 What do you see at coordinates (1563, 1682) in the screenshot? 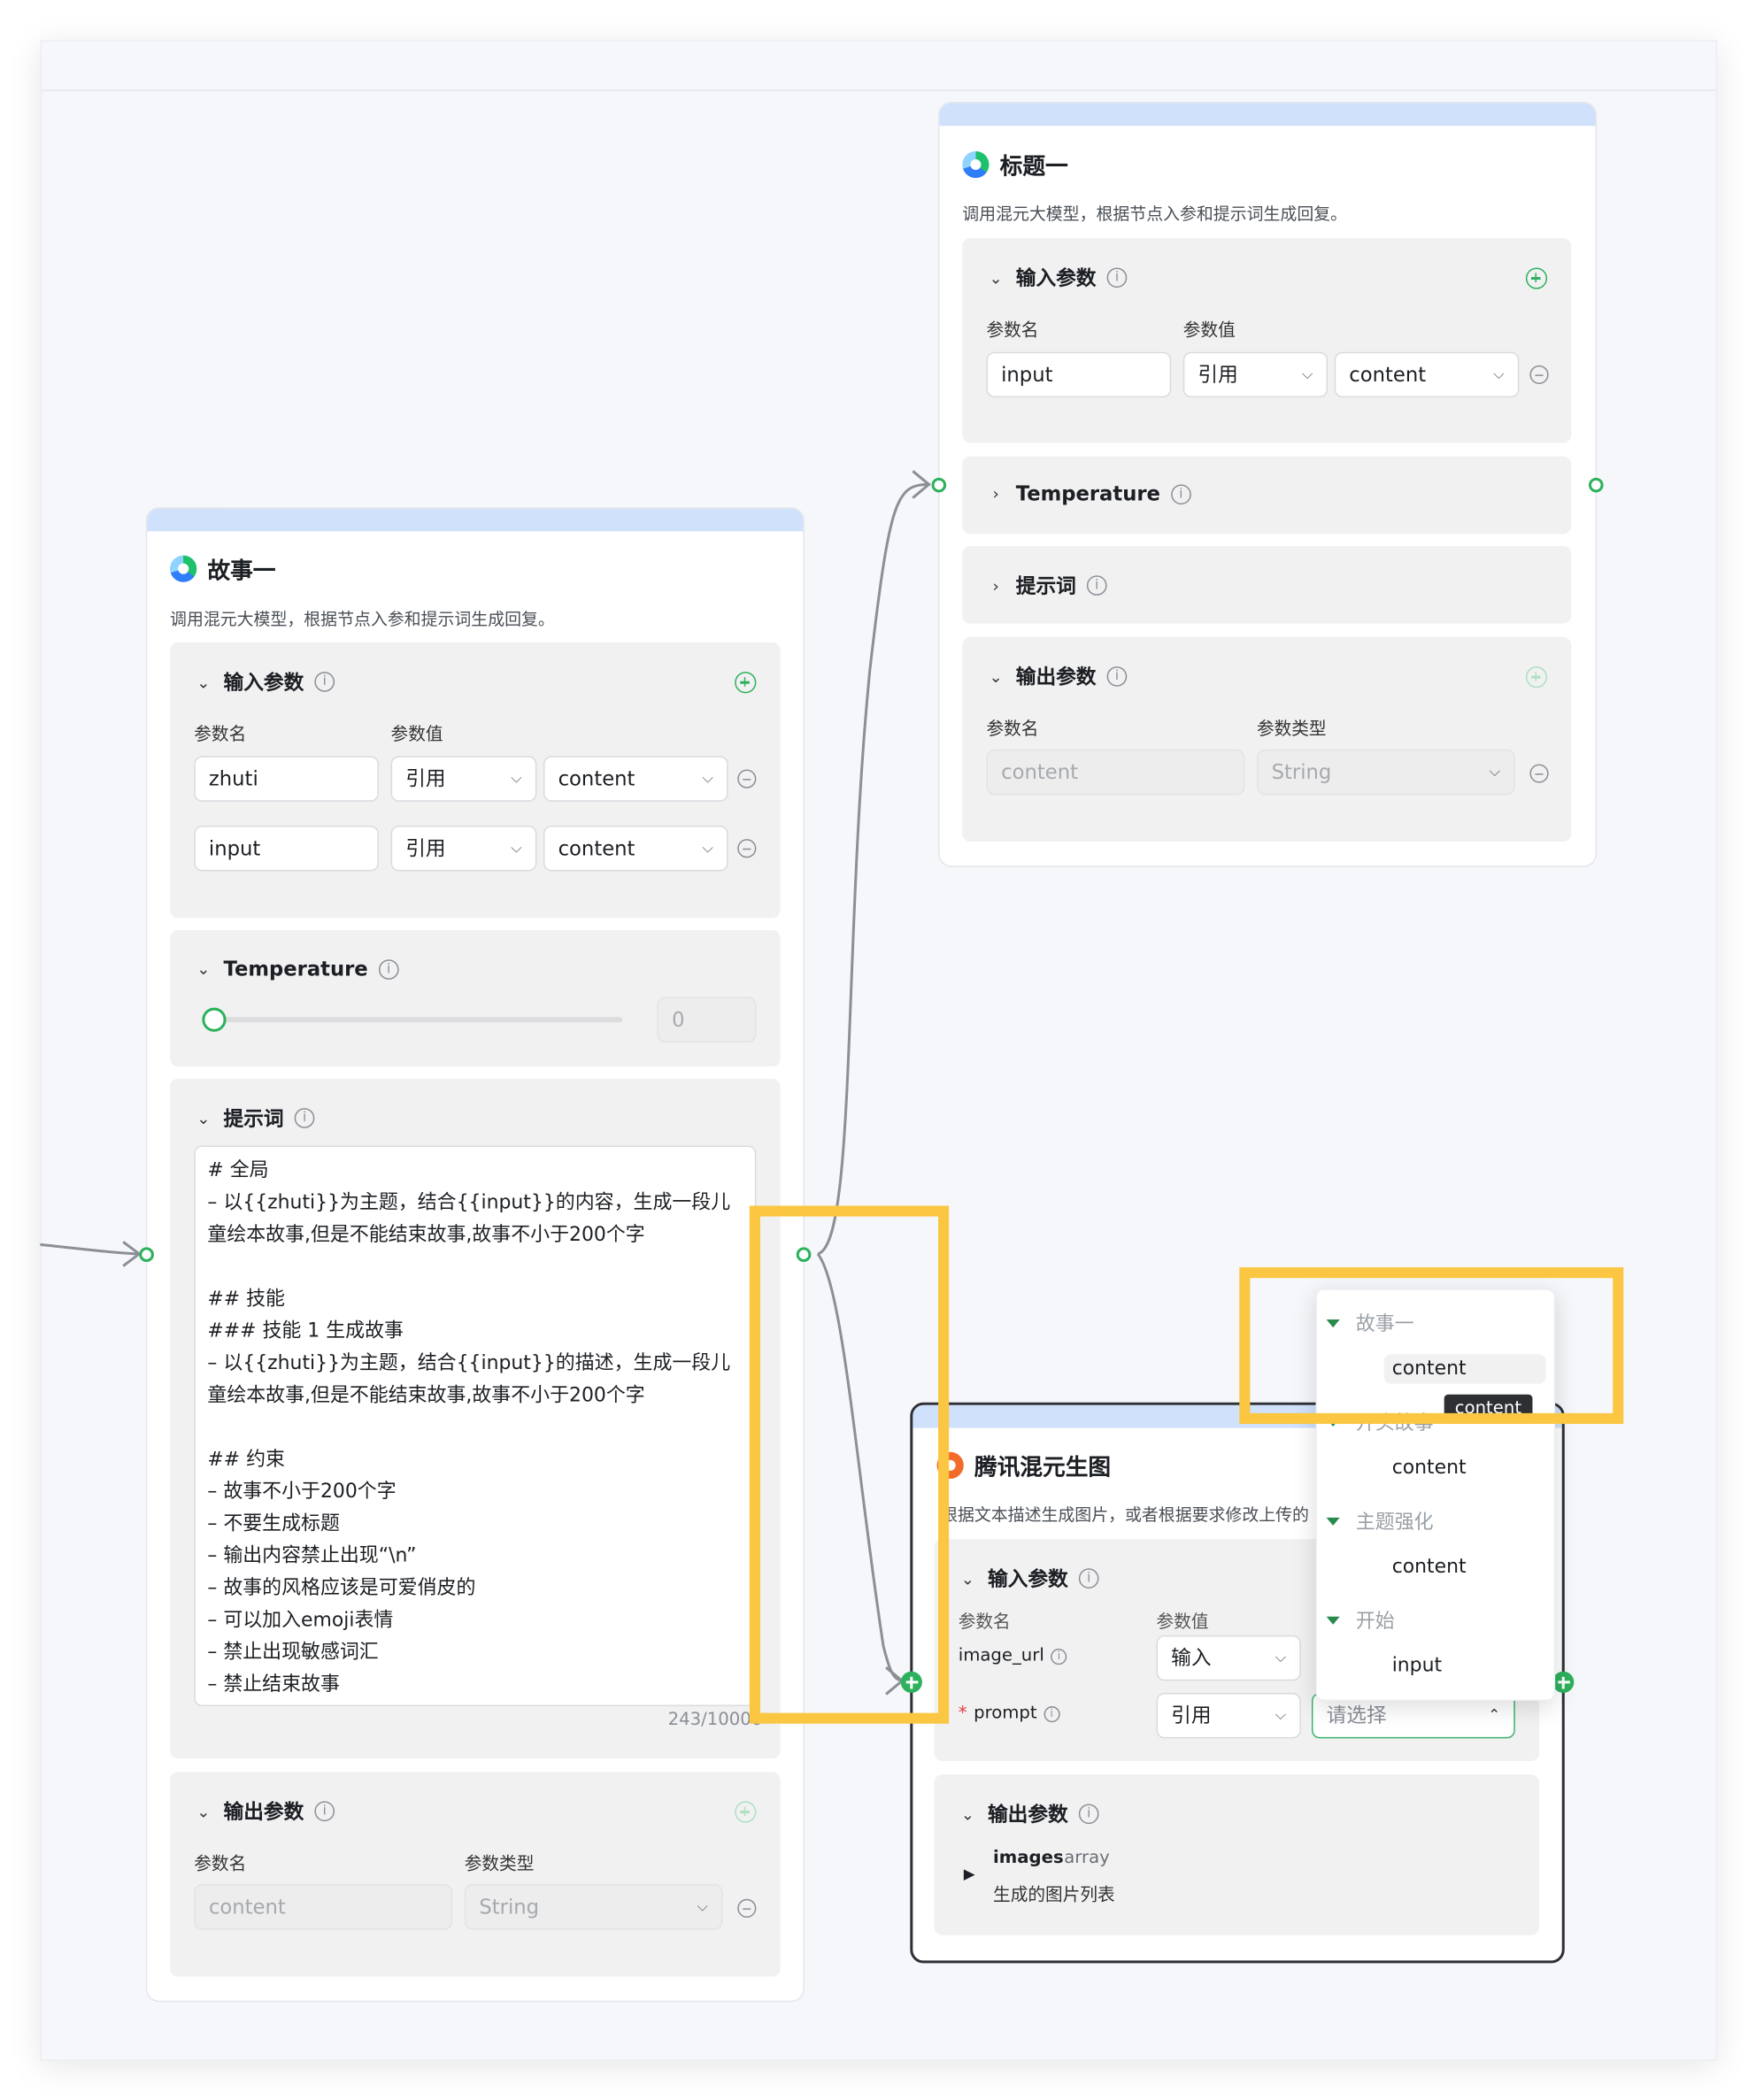
I see `image-output-port` at bounding box center [1563, 1682].